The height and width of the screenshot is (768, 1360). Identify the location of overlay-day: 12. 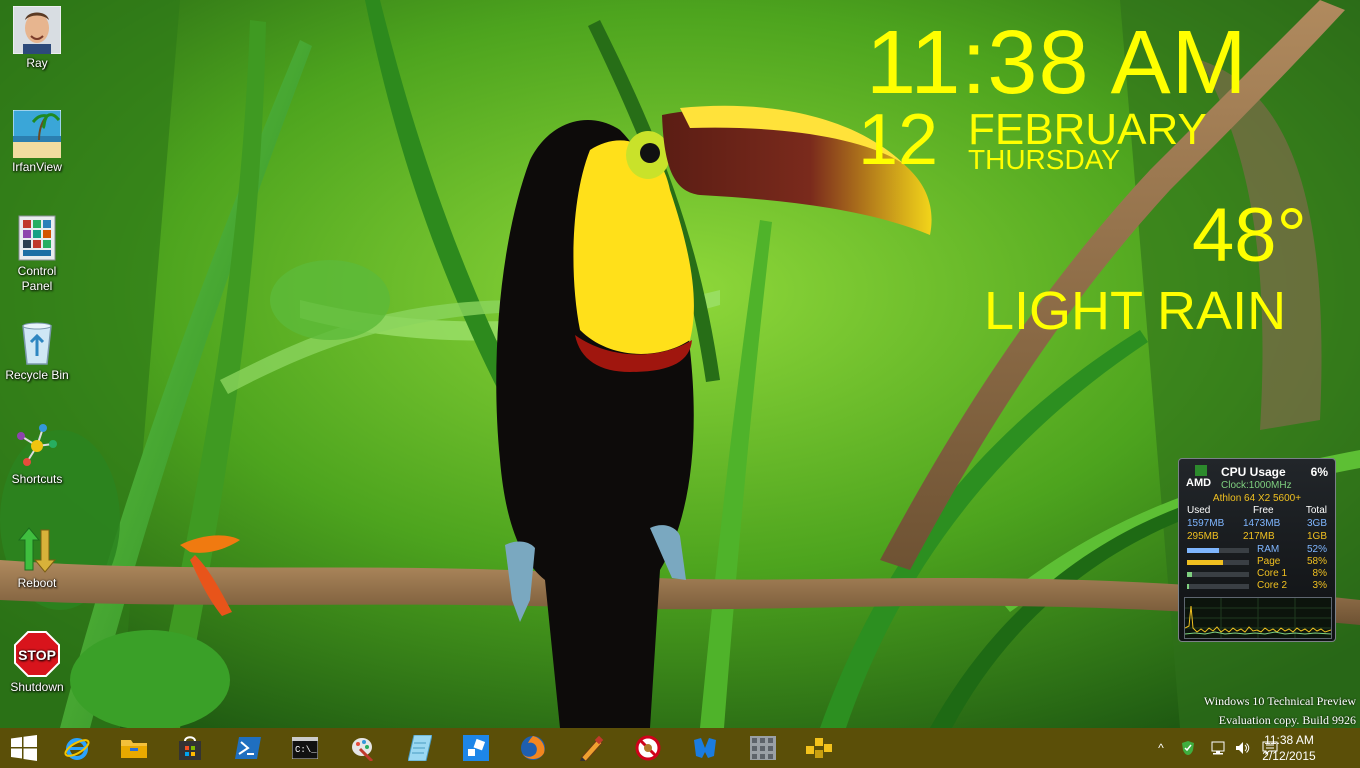
(898, 140).